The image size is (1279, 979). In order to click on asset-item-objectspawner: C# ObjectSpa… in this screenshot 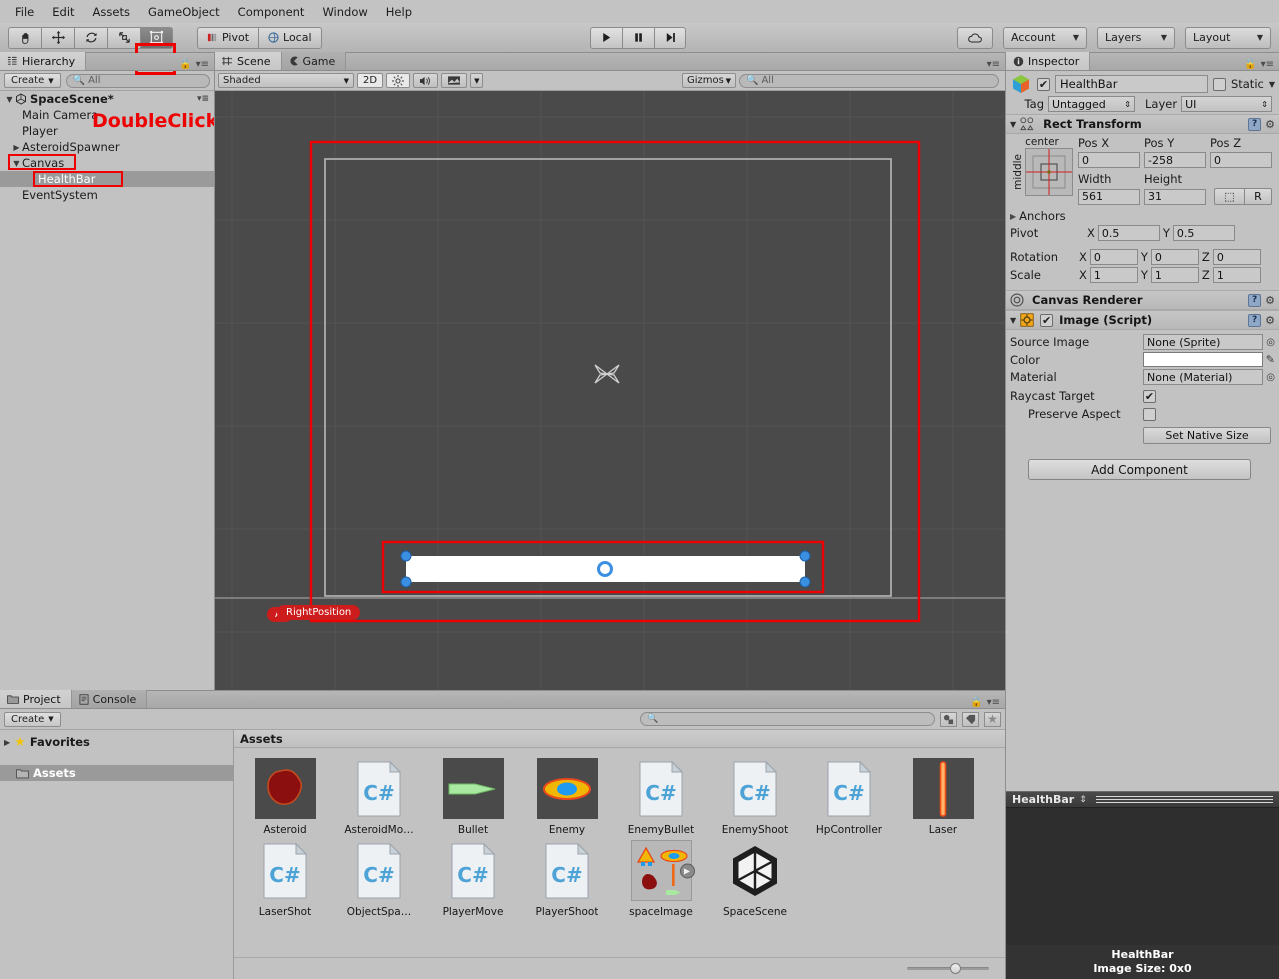, I will do `click(379, 879)`.